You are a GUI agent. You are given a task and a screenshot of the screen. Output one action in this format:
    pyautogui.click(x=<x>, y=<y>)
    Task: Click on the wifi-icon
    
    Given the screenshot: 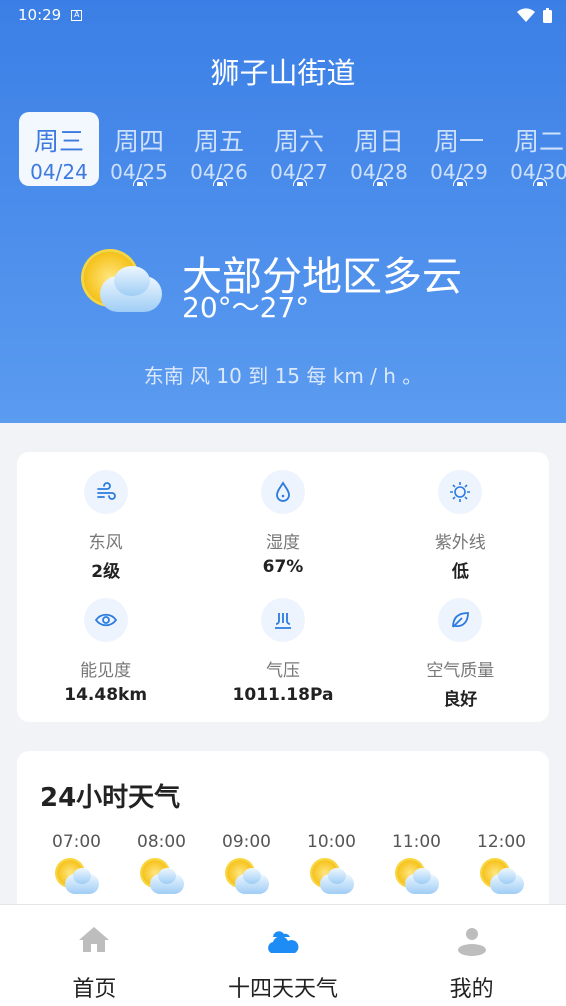 What is the action you would take?
    pyautogui.click(x=526, y=15)
    